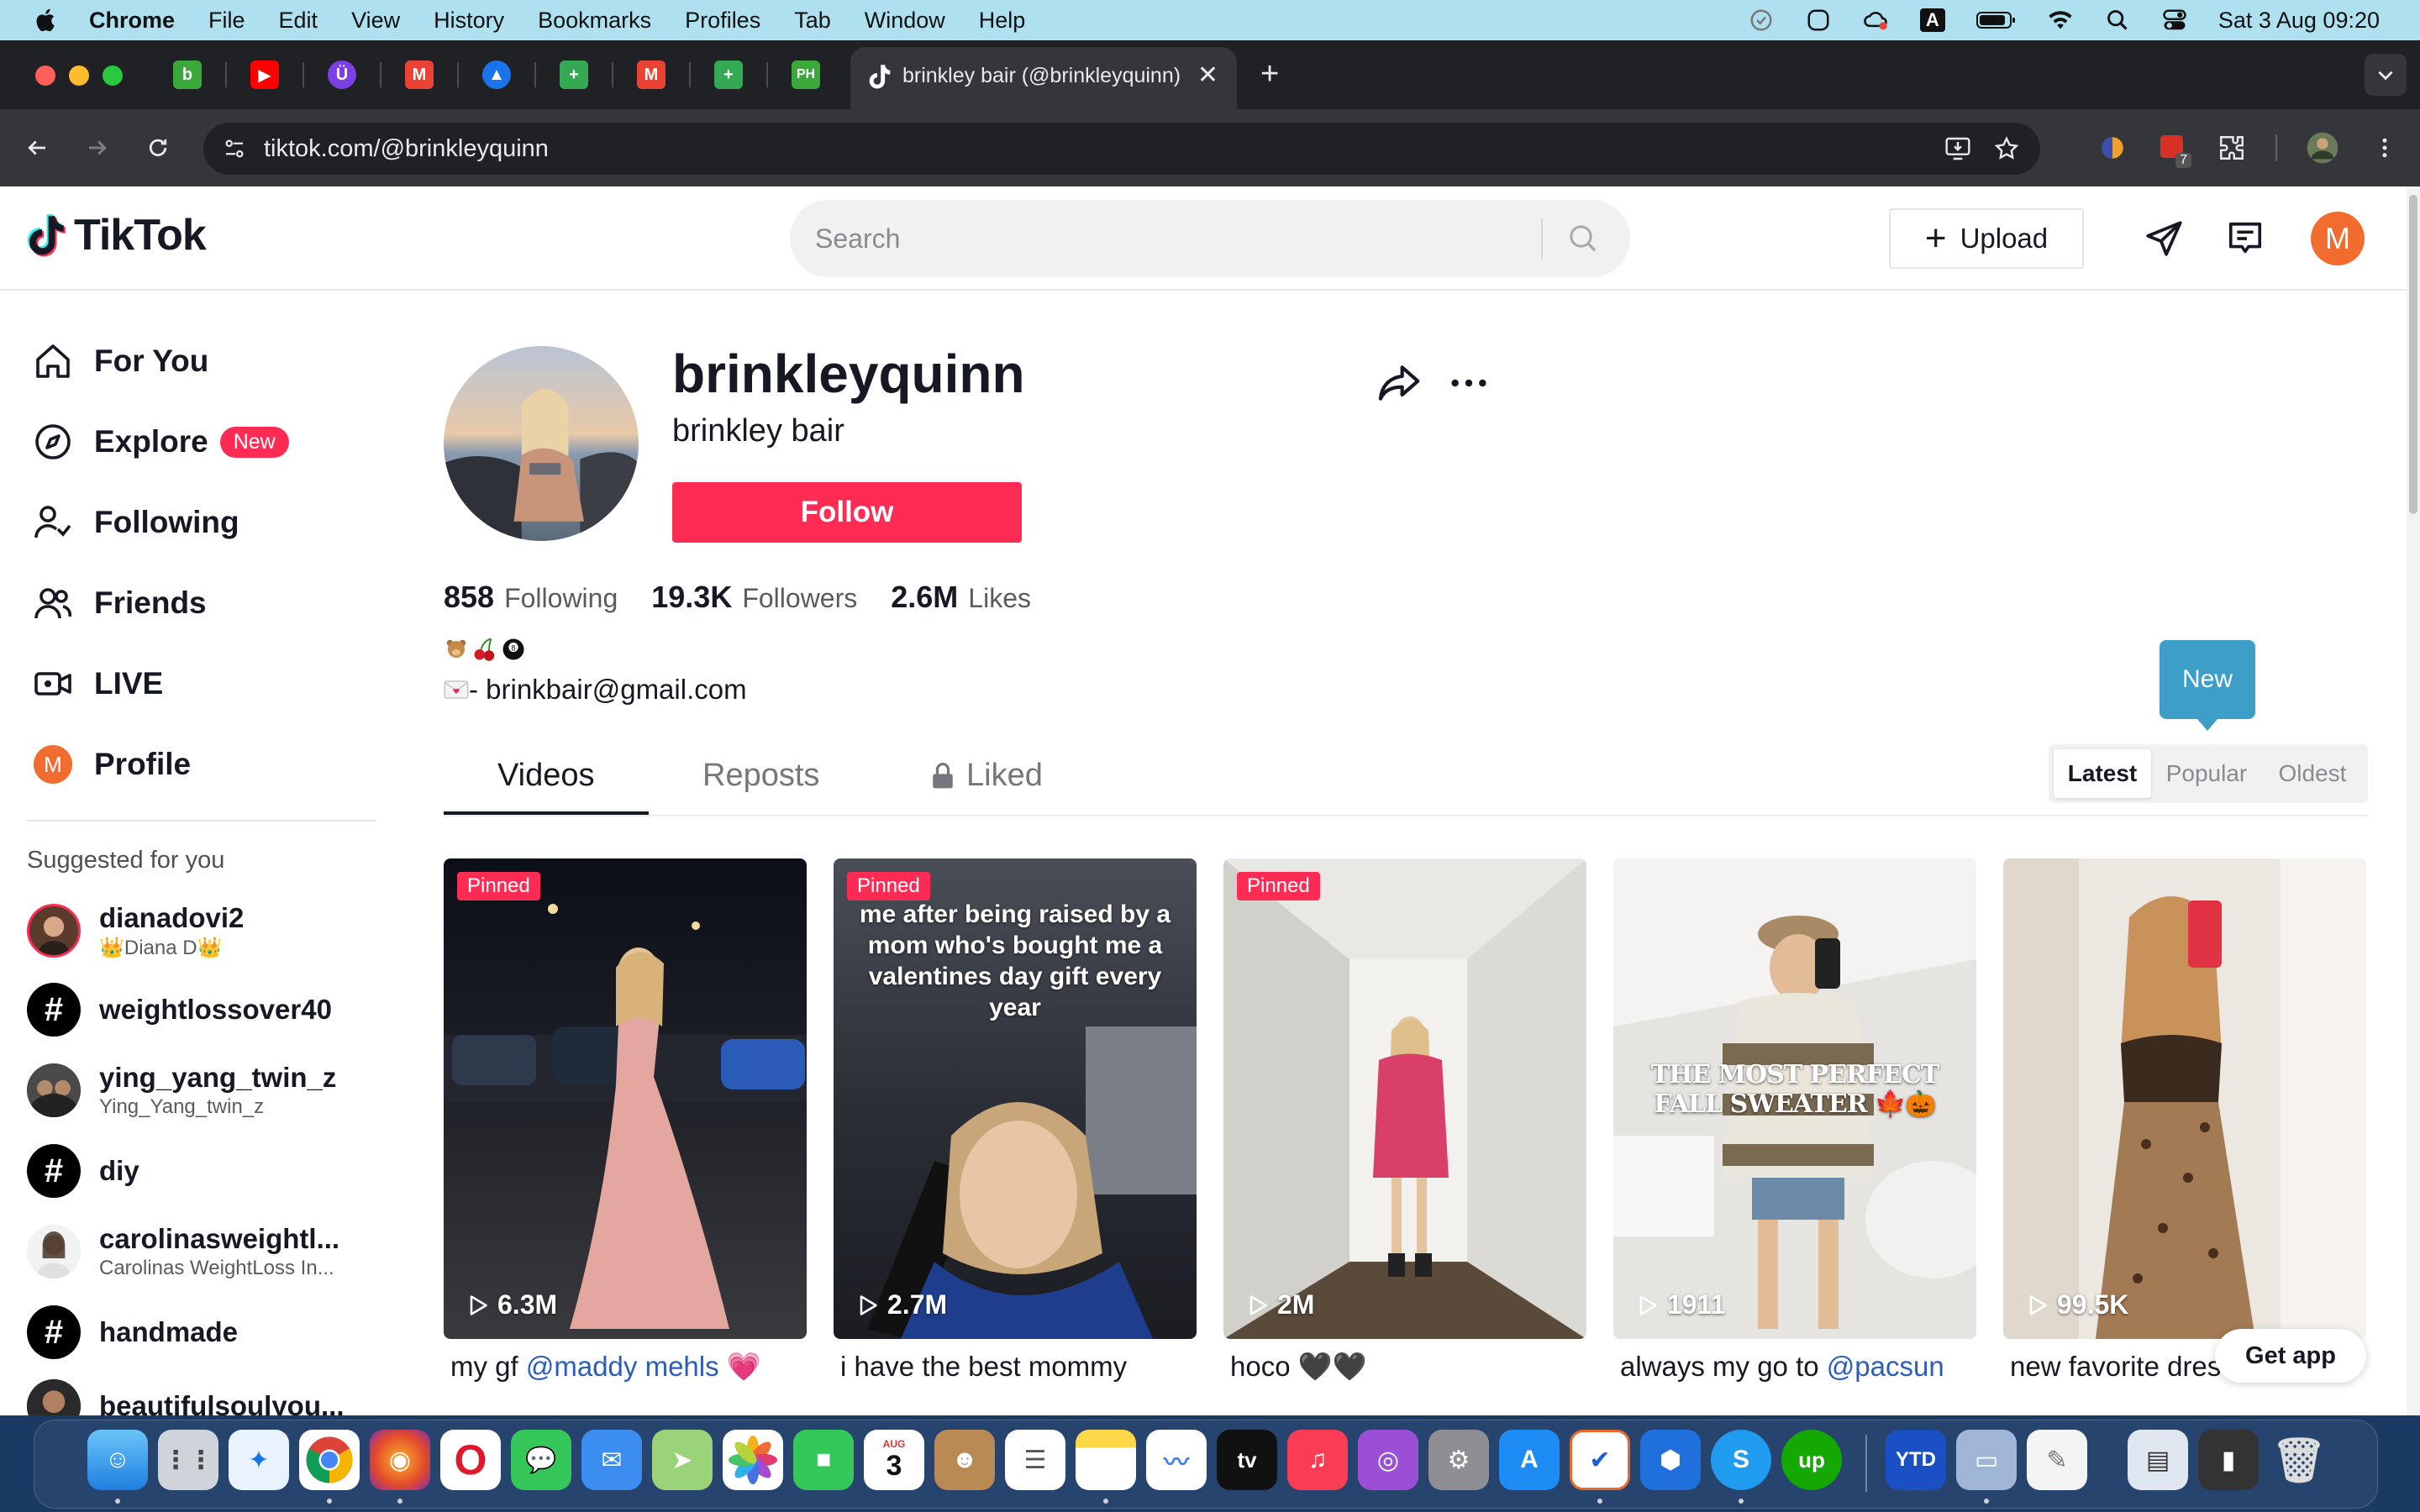 Image resolution: width=2420 pixels, height=1512 pixels. Describe the element at coordinates (1885, 1366) in the screenshot. I see `caption-mention: @pacsun` at that location.